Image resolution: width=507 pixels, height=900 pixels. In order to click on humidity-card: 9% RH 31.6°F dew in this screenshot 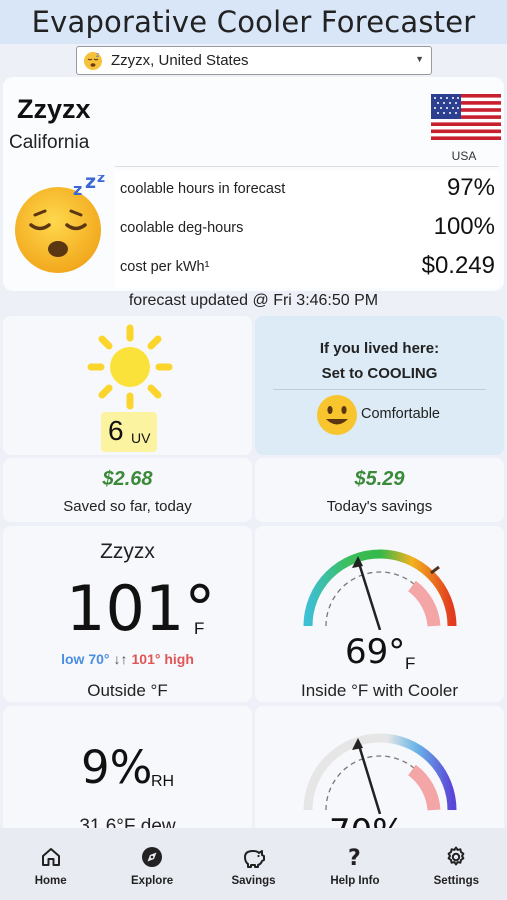, I will do `click(127, 771)`.